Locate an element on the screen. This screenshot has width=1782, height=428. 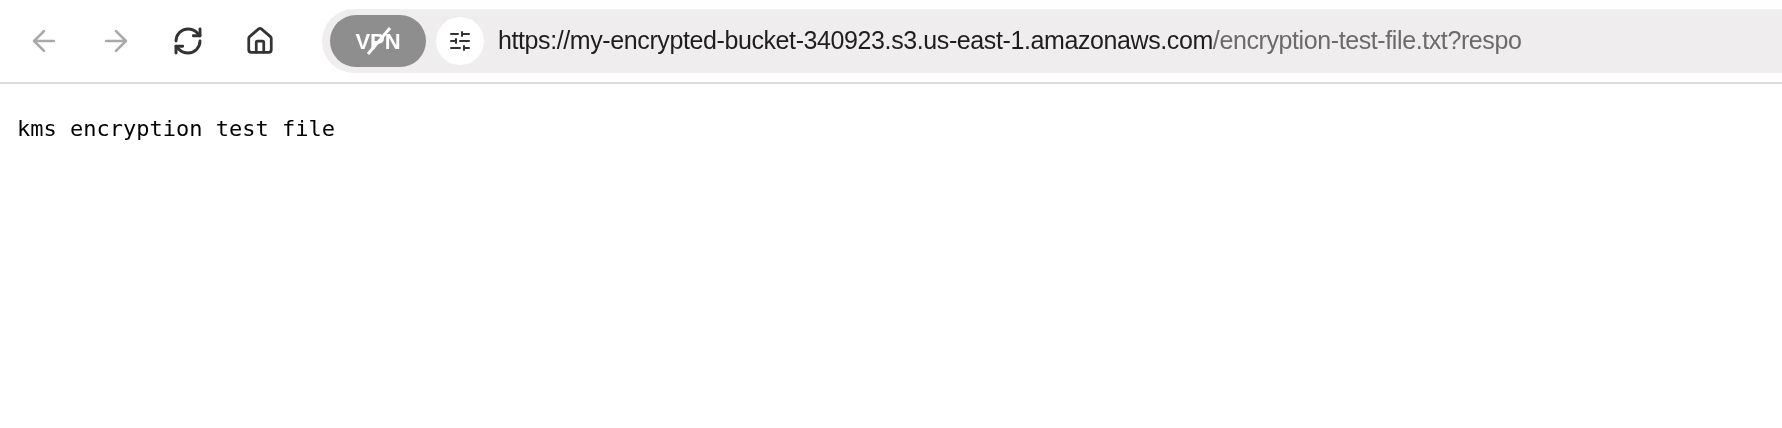
sliders-icon is located at coordinates (460, 41).